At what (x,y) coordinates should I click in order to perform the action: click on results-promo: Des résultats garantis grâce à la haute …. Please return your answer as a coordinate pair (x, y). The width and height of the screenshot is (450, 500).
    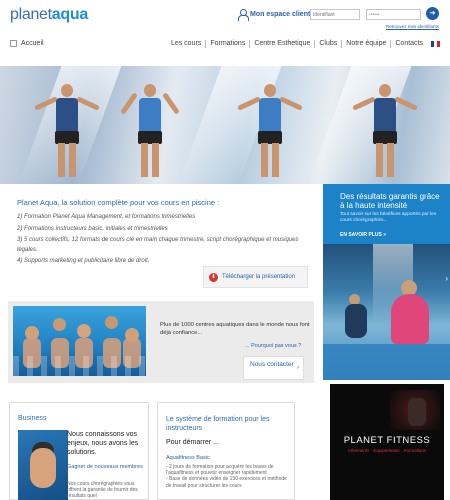
    Looking at the image, I should click on (386, 282).